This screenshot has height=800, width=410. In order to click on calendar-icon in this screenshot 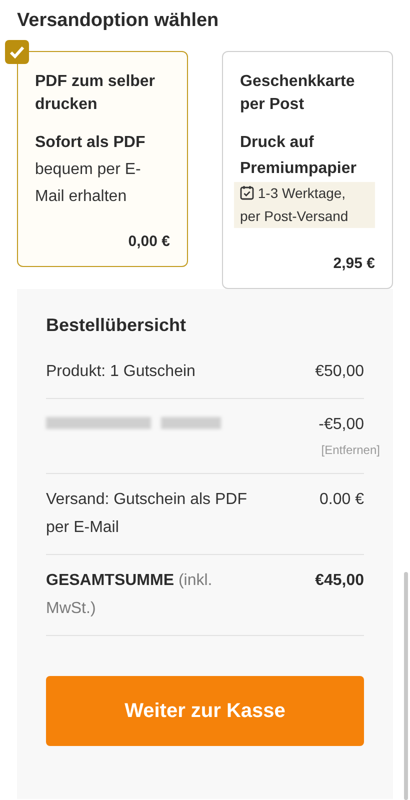, I will do `click(247, 192)`.